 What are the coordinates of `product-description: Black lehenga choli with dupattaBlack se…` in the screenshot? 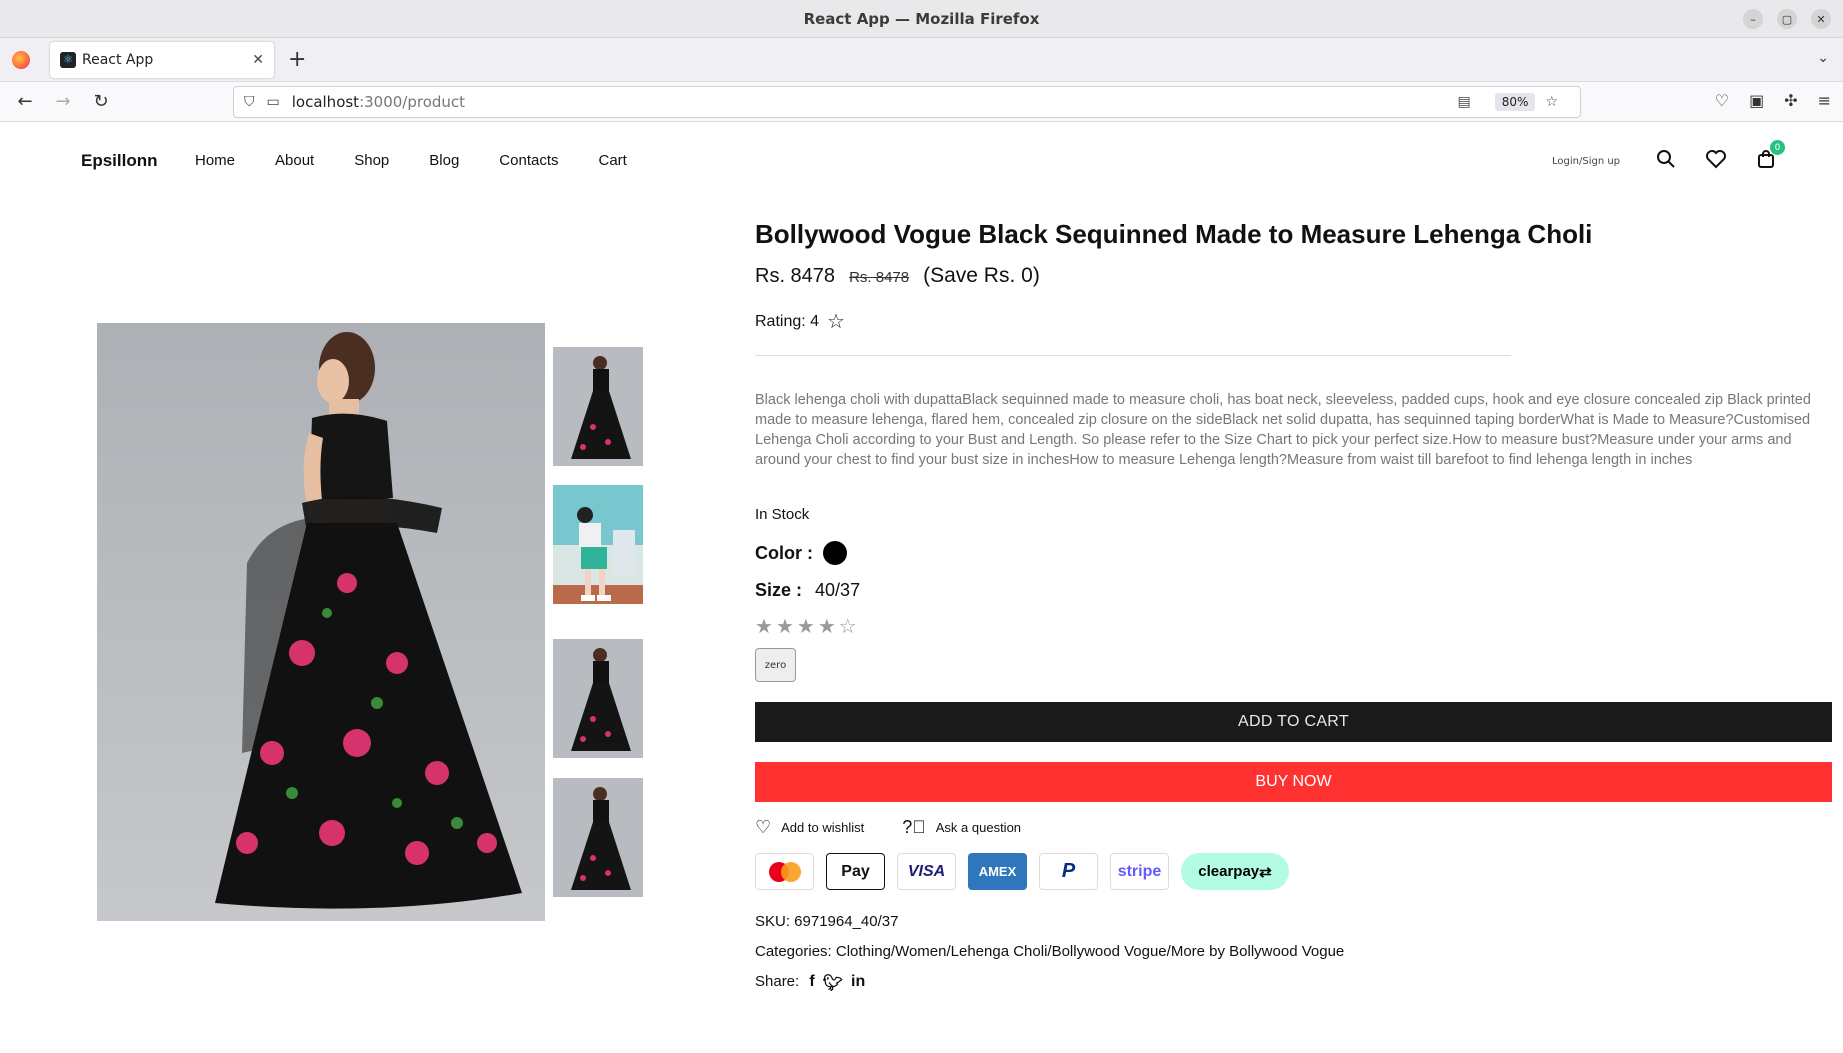 It's located at (1283, 430).